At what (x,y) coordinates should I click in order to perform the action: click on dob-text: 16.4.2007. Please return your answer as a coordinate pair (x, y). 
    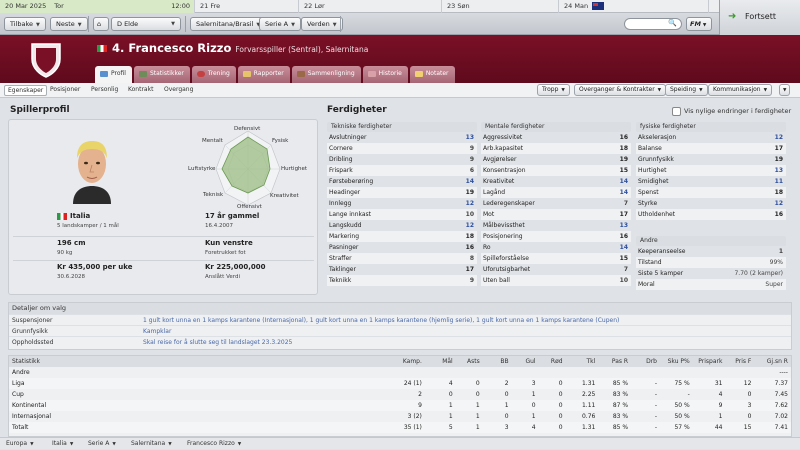
    Looking at the image, I should click on (219, 226).